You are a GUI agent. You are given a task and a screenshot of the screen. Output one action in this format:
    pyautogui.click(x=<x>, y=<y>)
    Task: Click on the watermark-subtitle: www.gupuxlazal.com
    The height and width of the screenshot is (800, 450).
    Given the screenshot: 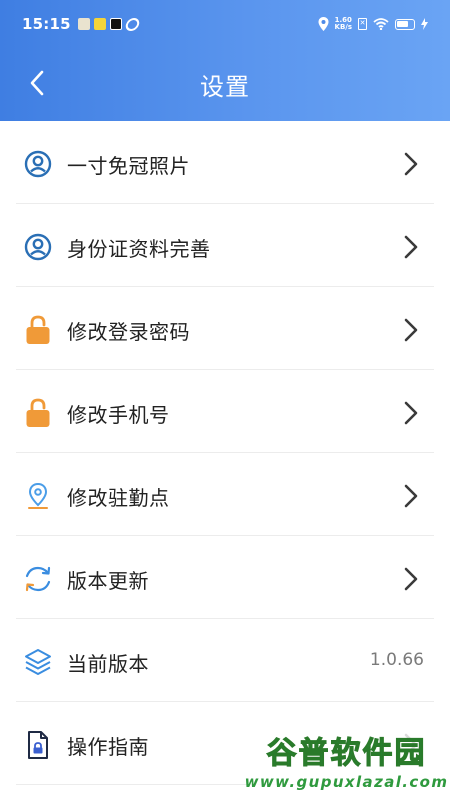 What is the action you would take?
    pyautogui.click(x=346, y=781)
    